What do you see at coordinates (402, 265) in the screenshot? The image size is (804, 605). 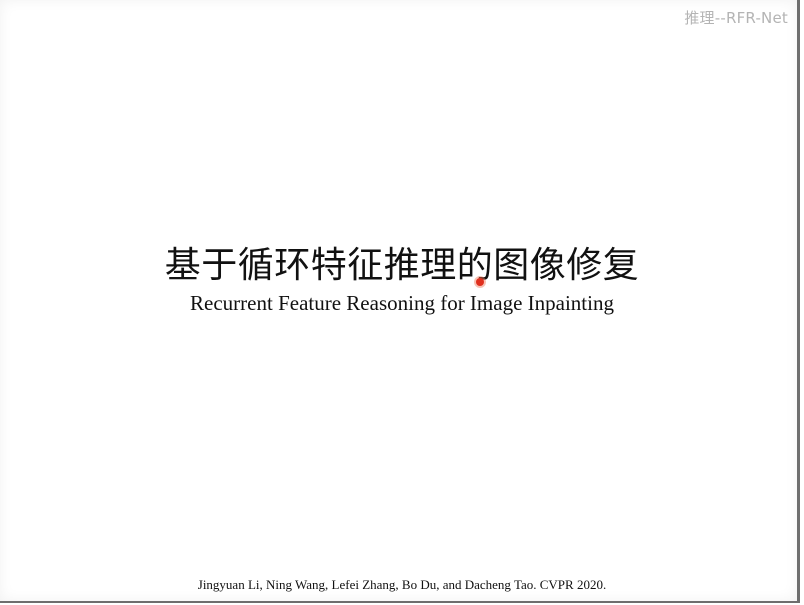 I see `slide-title-chinese: 基于循环特征推理的图像修复` at bounding box center [402, 265].